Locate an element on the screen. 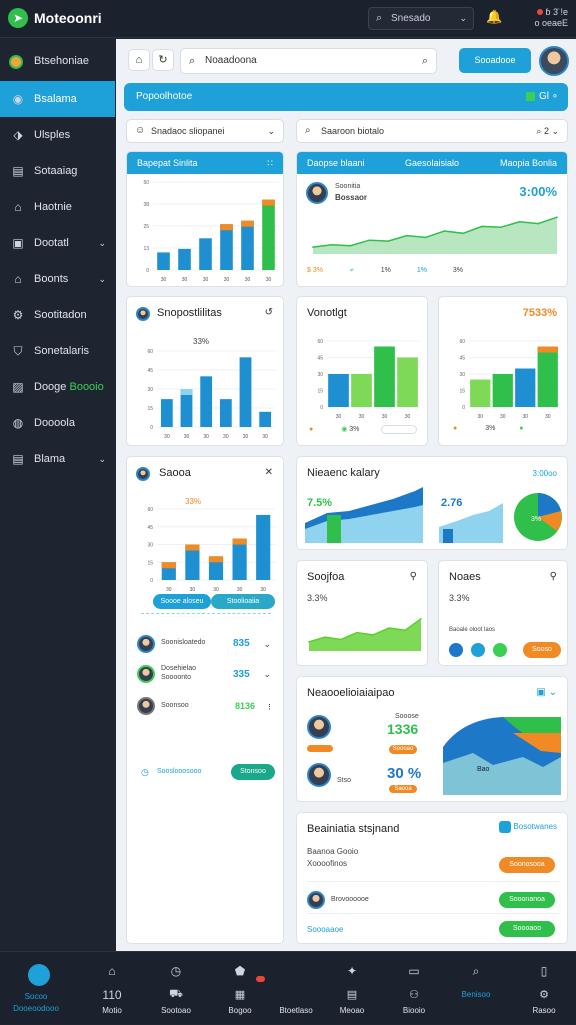 The height and width of the screenshot is (1025, 576). segment-left-button: Soooe aloseu is located at coordinates (182, 601).